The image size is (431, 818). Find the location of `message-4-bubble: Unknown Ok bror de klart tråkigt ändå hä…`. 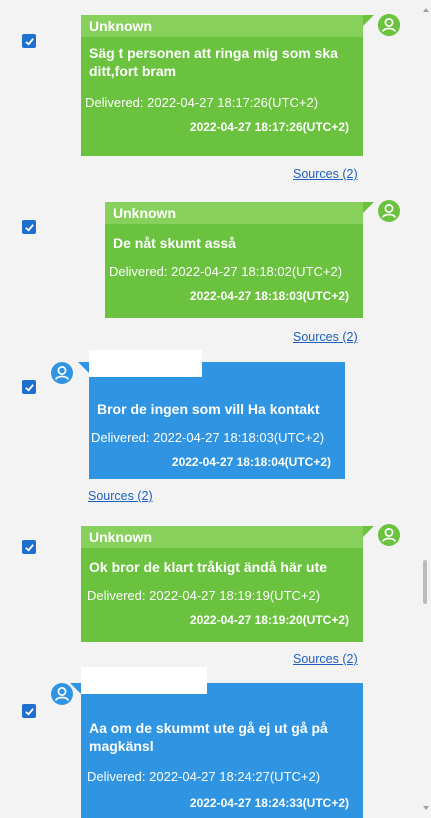

message-4-bubble: Unknown Ok bror de klart tråkigt ändå hä… is located at coordinates (227, 584).